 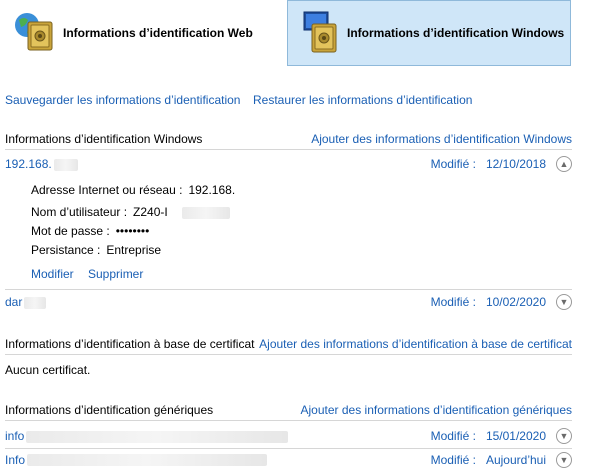 I want to click on persistence-label: Persistance :, so click(x=66, y=250).